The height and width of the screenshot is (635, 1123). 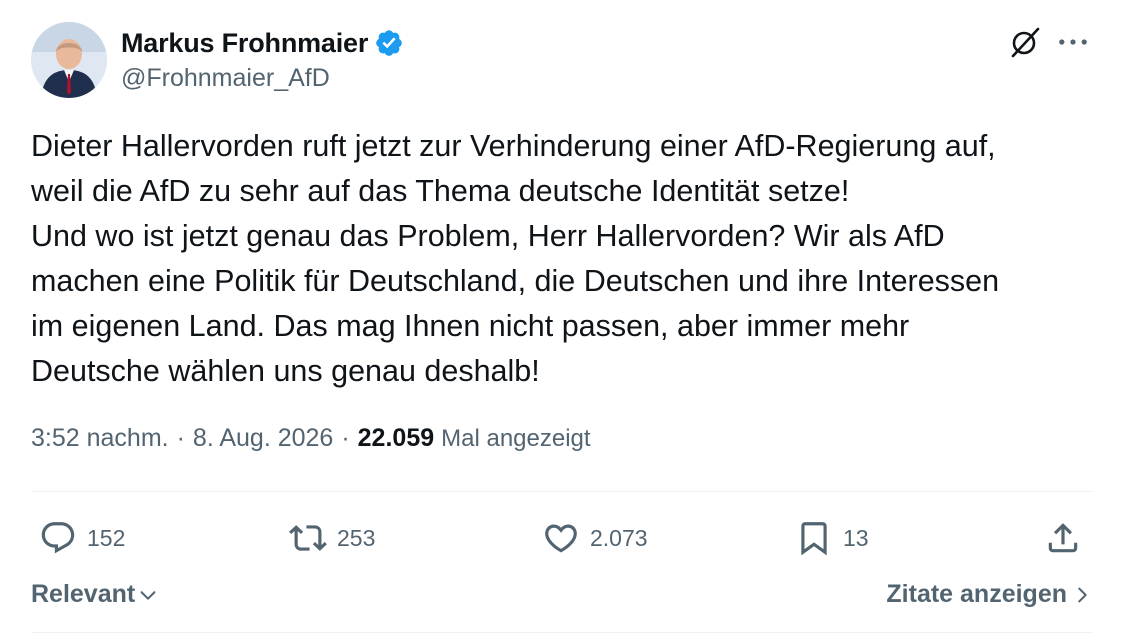 I want to click on avatar, so click(x=69, y=60).